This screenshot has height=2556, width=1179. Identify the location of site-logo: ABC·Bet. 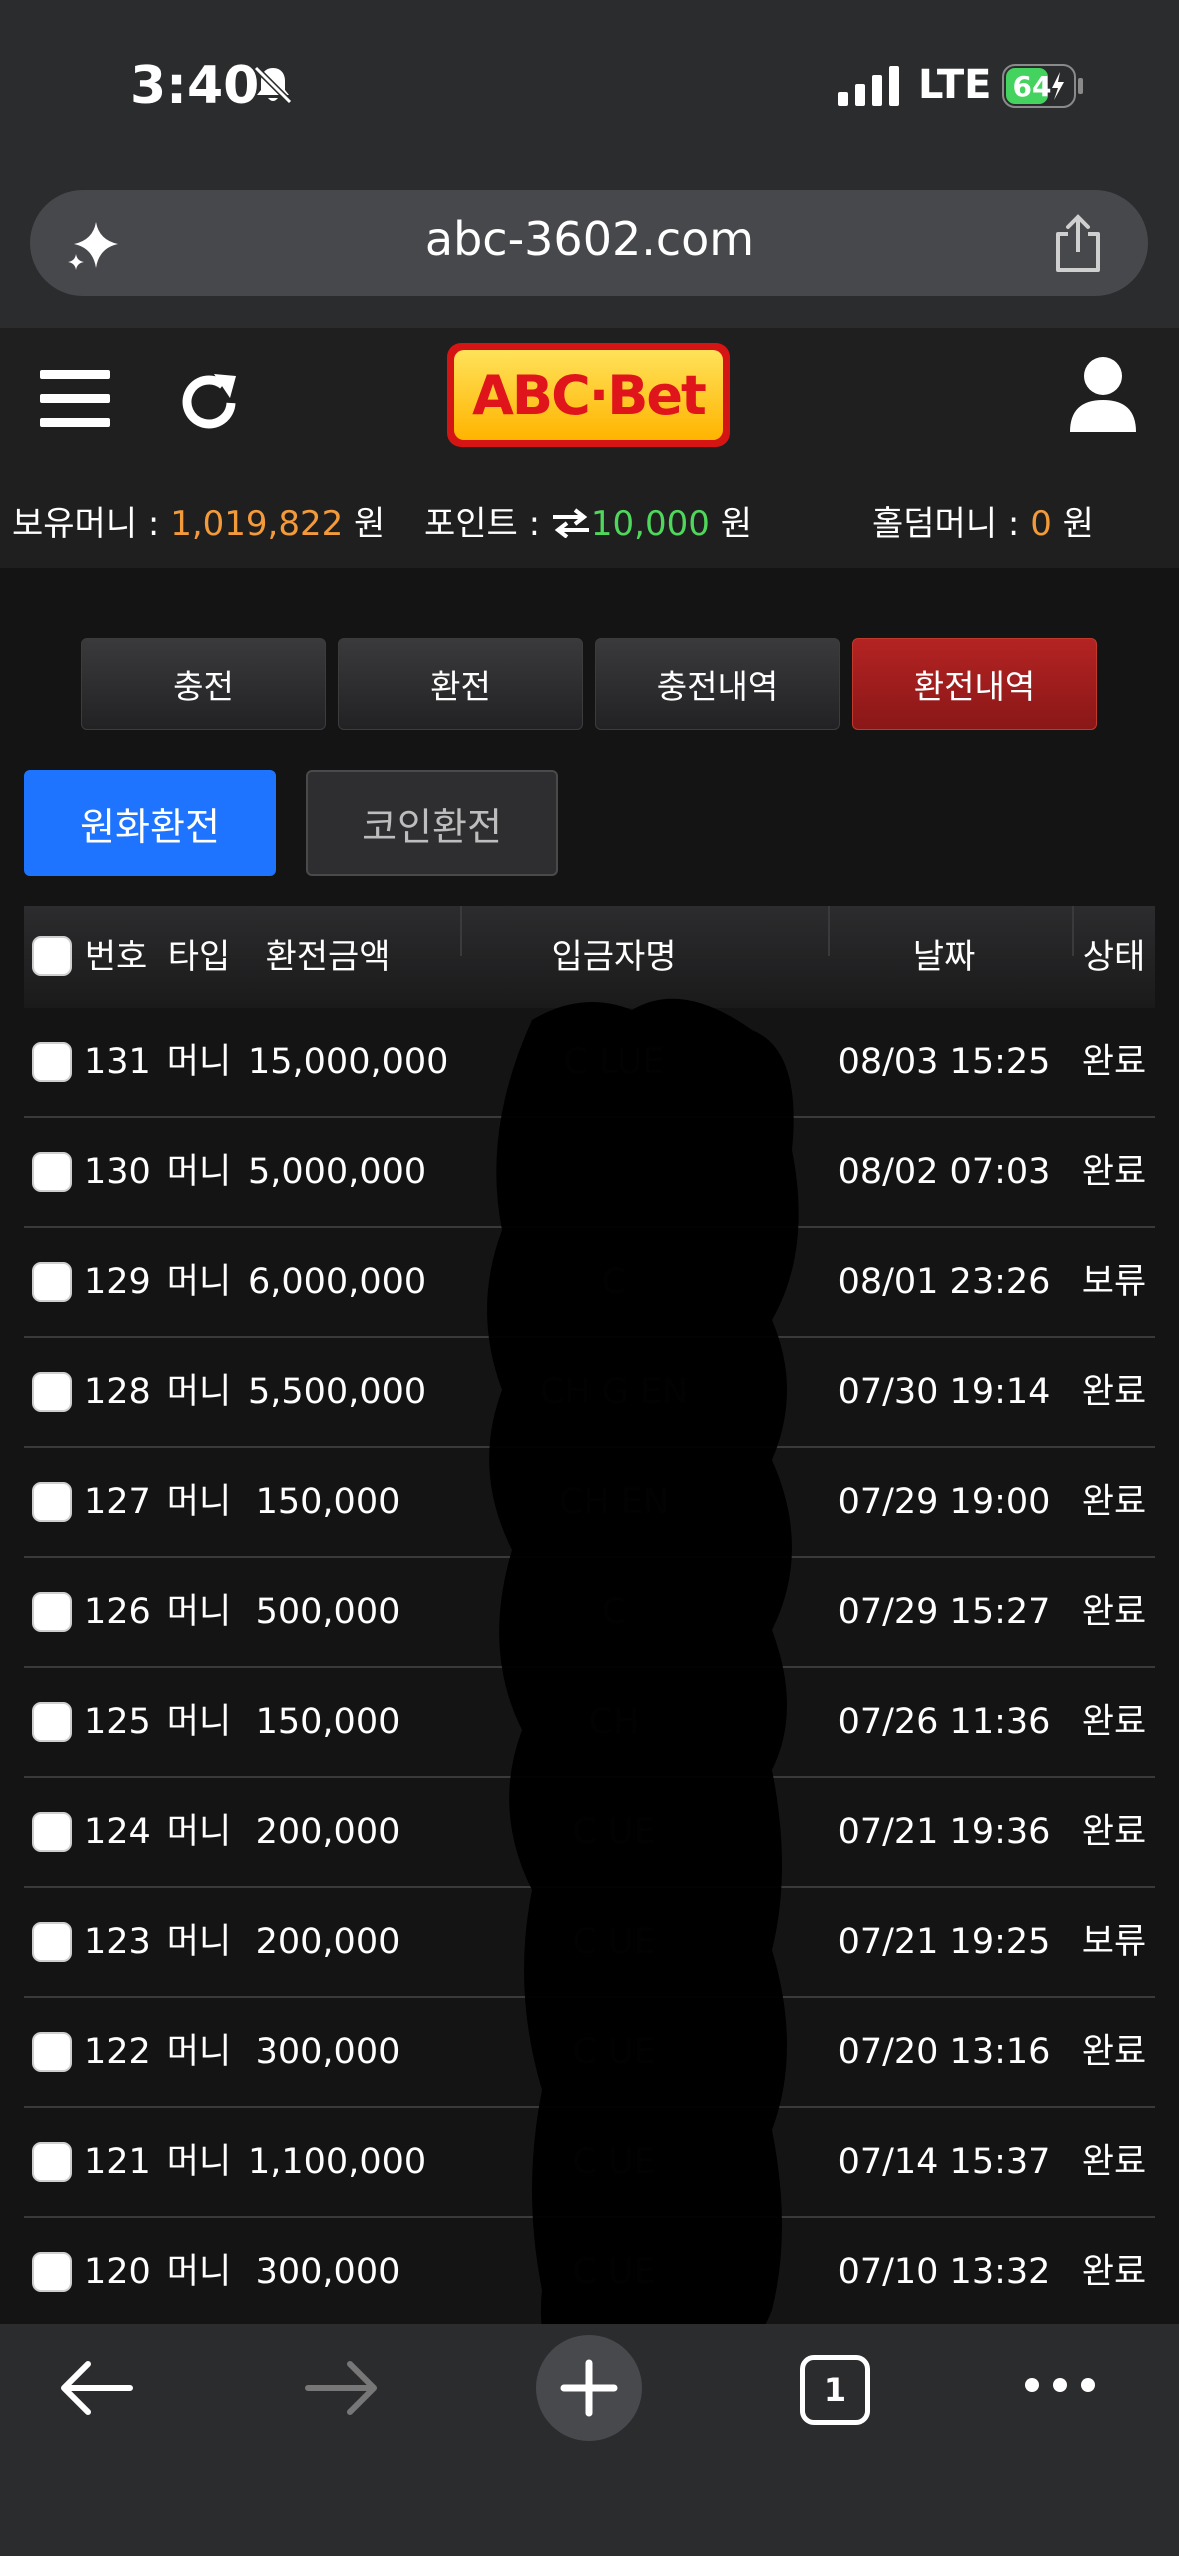
(588, 395).